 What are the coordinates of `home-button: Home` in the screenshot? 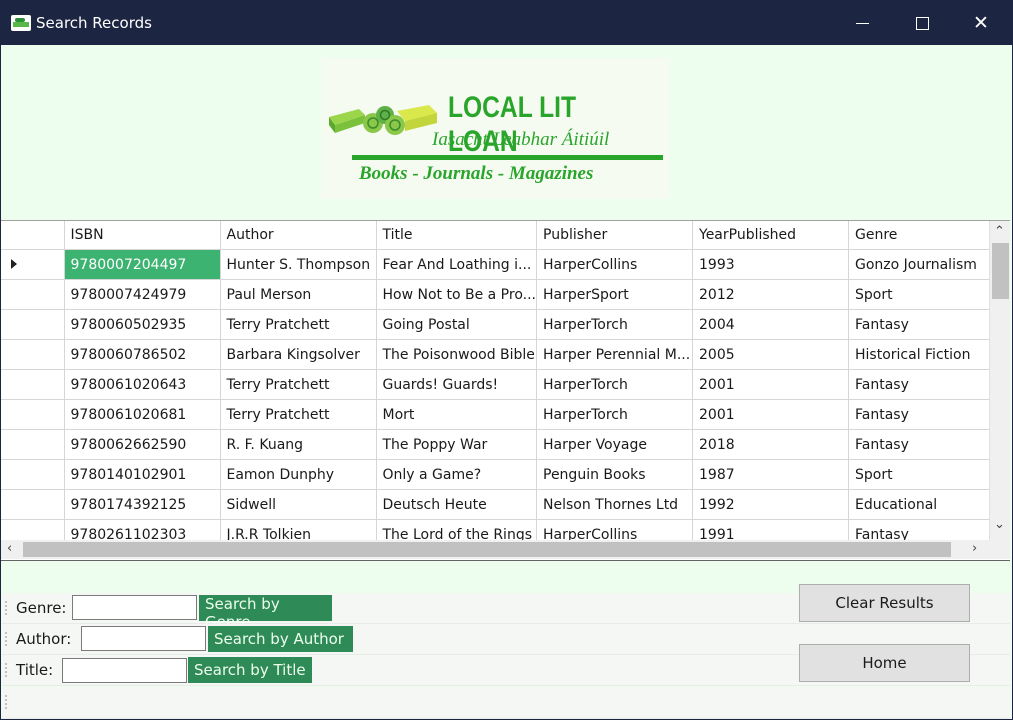 It's located at (884, 663).